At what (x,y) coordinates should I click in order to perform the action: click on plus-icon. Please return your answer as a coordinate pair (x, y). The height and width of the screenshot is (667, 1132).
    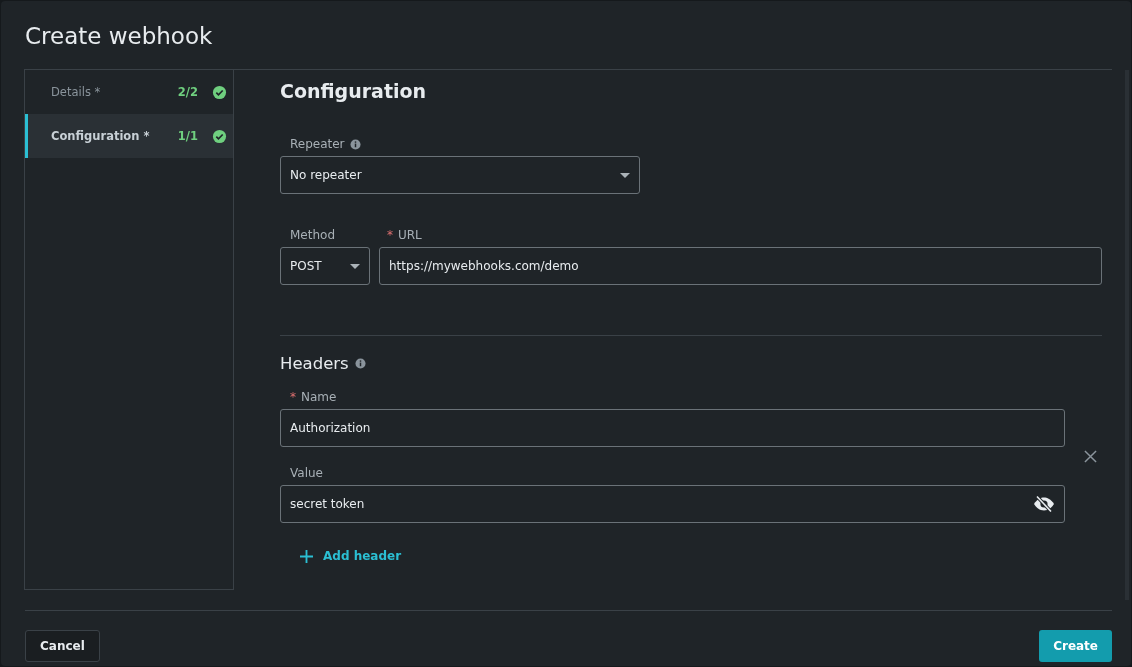
    Looking at the image, I should click on (306, 556).